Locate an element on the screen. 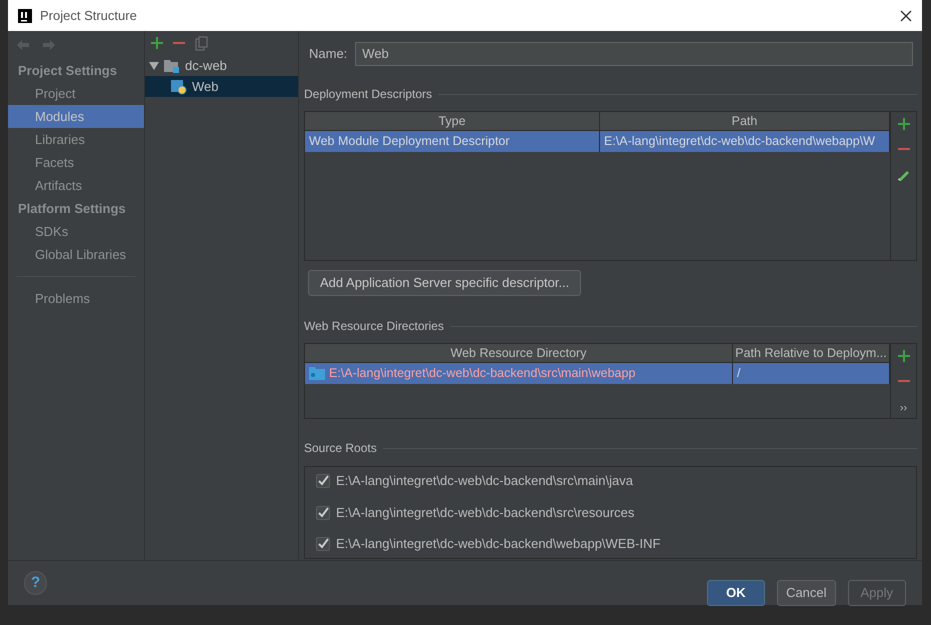  table-cell-text: / is located at coordinates (738, 373).